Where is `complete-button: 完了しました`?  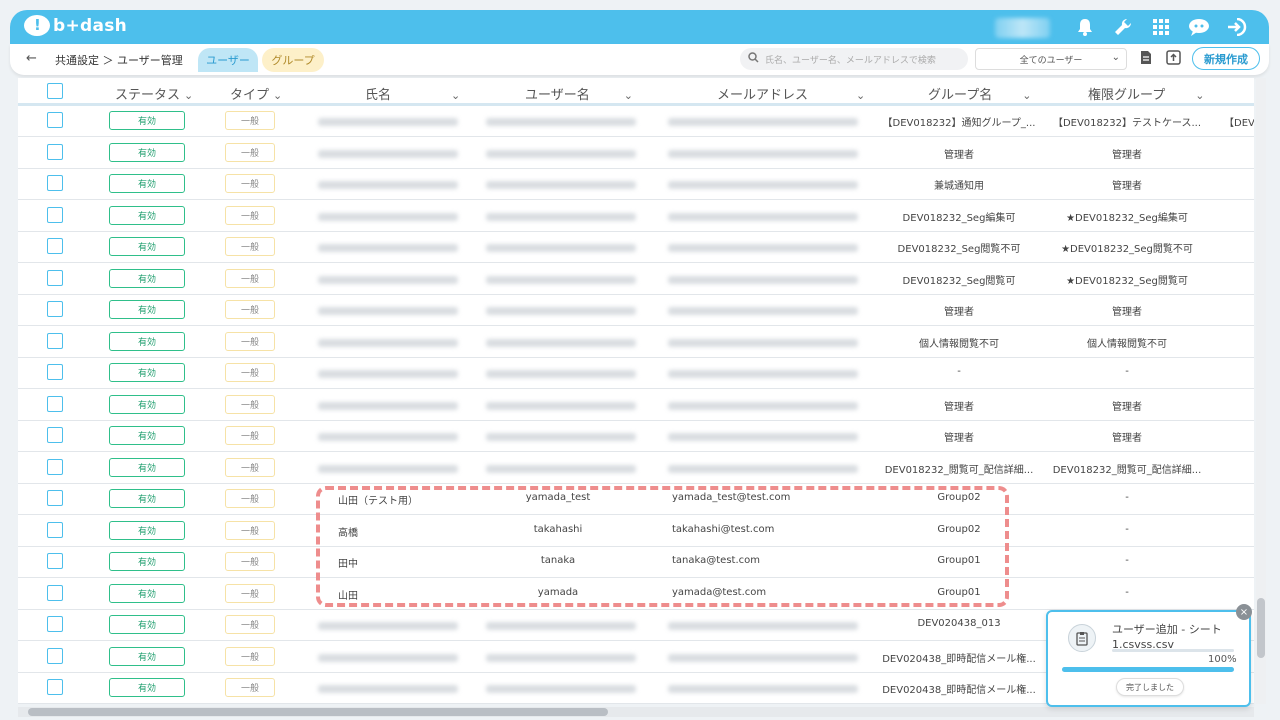
complete-button: 完了しました is located at coordinates (1150, 687).